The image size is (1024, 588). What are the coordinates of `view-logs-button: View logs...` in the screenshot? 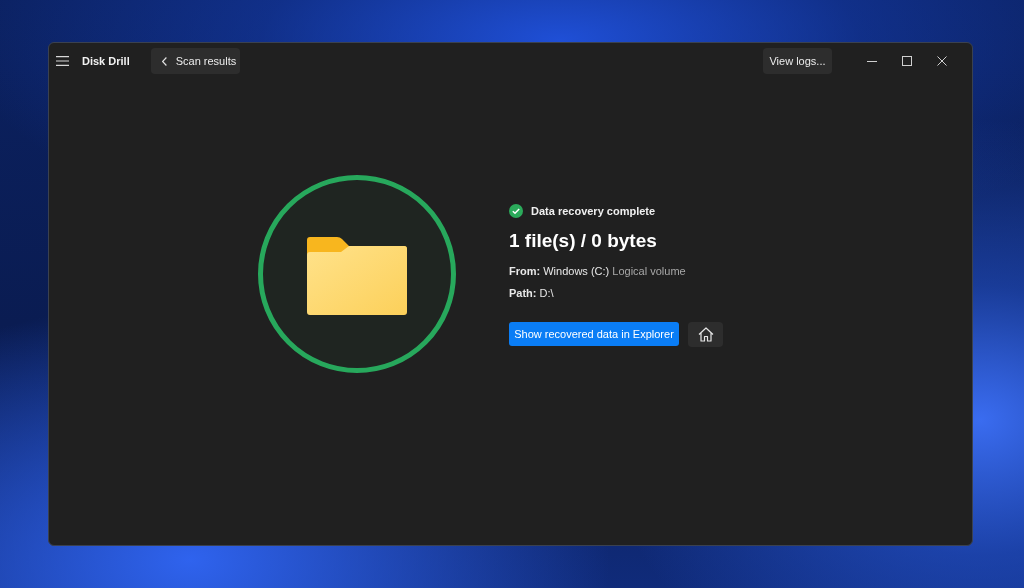 It's located at (797, 61).